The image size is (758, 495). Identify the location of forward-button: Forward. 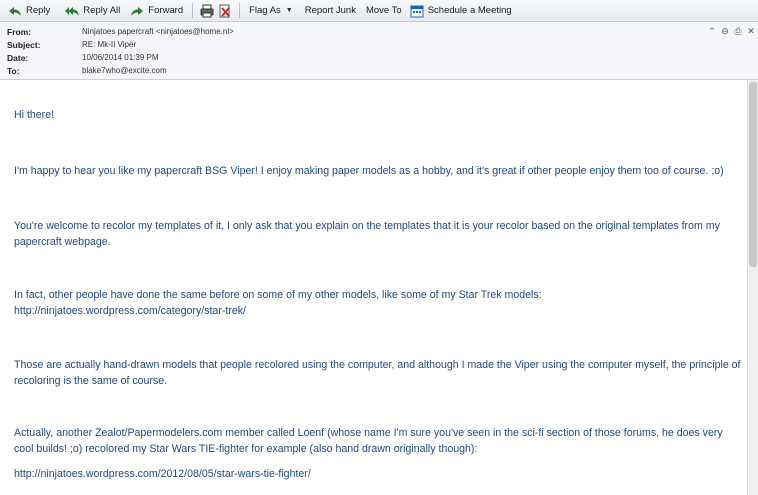
(156, 10).